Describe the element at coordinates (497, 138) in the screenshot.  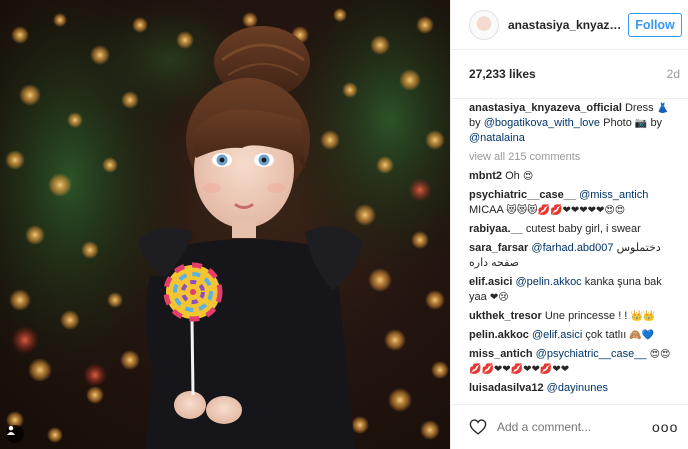
I see `caption-mention: @natalaina` at that location.